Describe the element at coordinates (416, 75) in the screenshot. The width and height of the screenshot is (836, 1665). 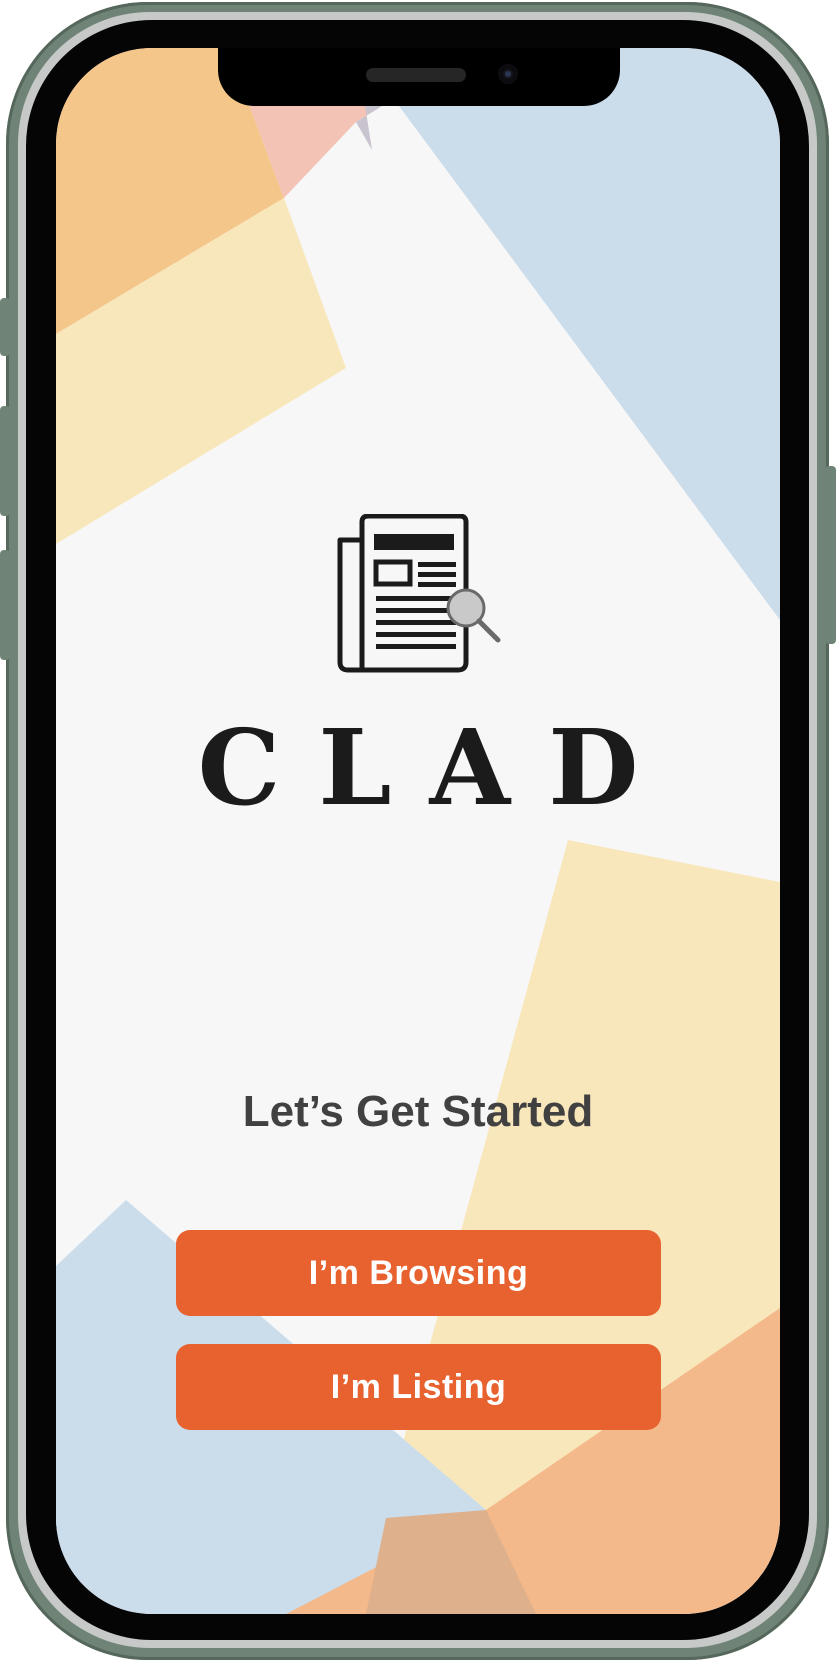
I see `speaker-grille` at that location.